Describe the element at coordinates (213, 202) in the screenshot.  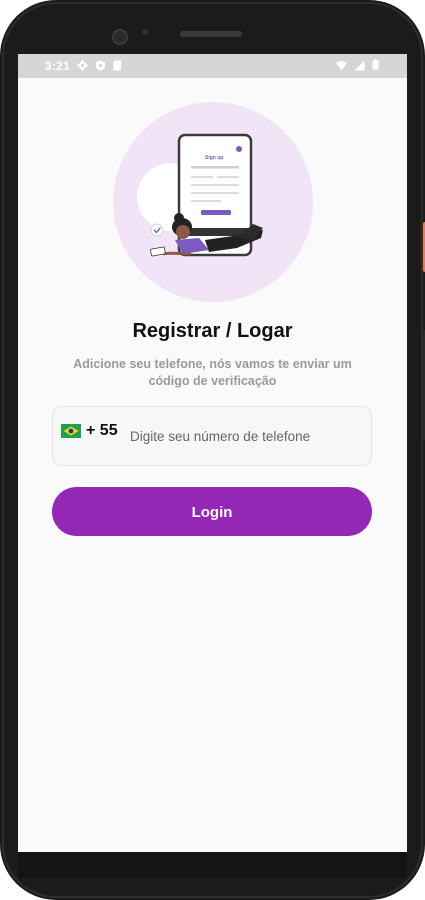
I see `signup-illustration: Sign up` at that location.